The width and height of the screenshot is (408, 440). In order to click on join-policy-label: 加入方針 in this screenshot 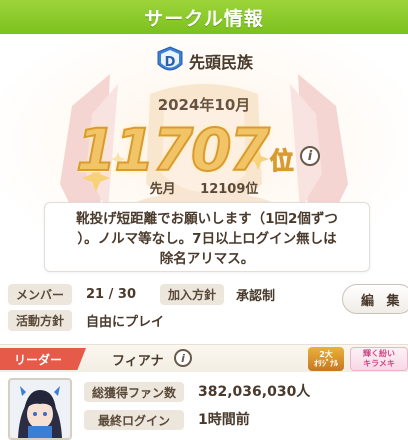, I will do `click(192, 294)`.